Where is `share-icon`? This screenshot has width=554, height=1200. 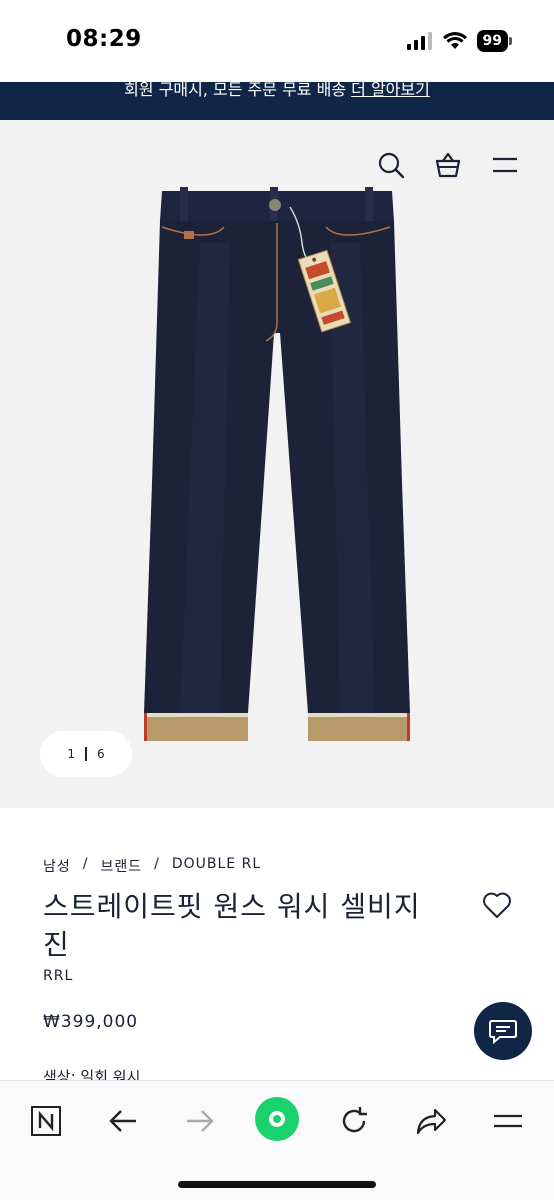
share-icon is located at coordinates (431, 1121).